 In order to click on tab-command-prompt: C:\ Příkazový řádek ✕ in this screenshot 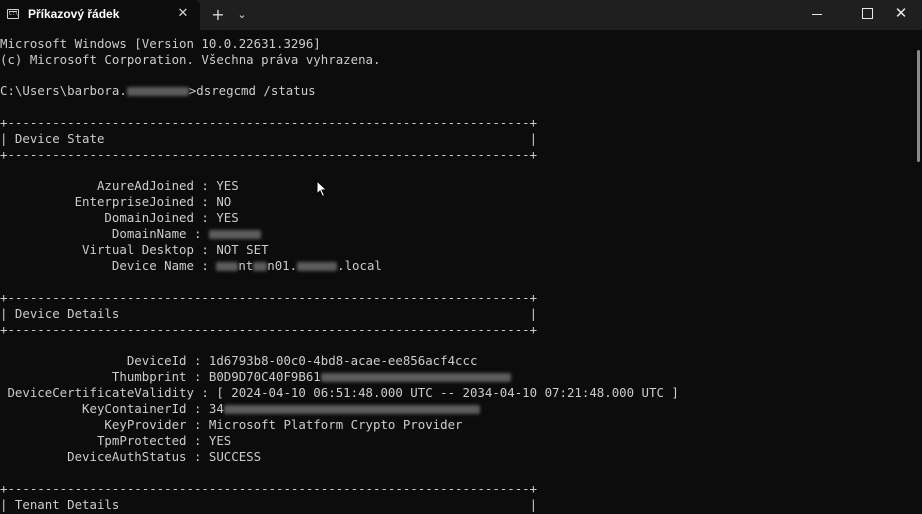, I will do `click(100, 15)`.